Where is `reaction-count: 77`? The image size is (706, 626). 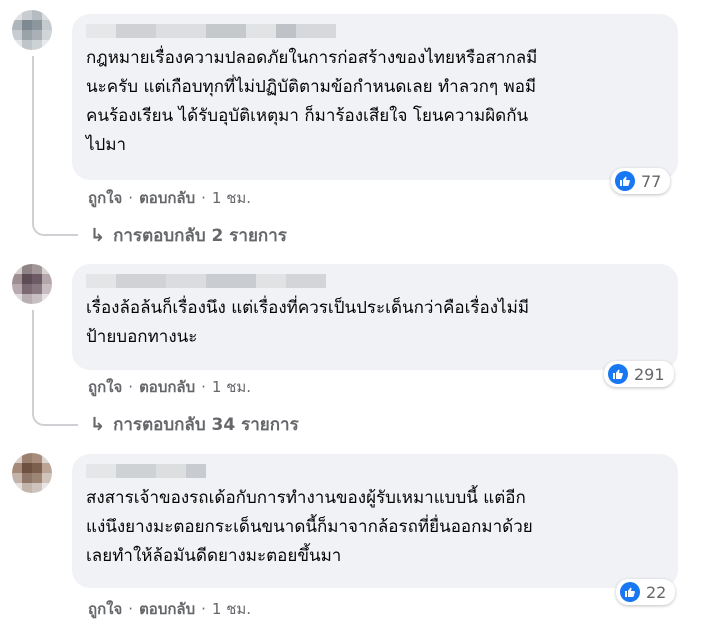 reaction-count: 77 is located at coordinates (641, 181).